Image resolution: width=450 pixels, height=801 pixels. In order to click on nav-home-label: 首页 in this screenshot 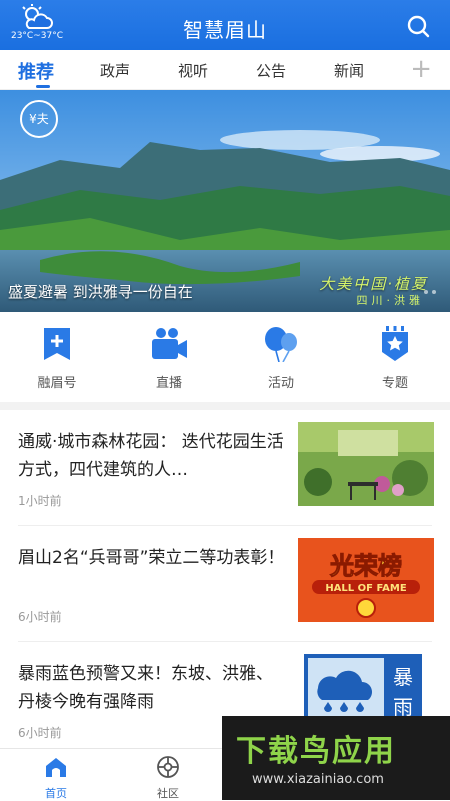, I will do `click(56, 793)`.